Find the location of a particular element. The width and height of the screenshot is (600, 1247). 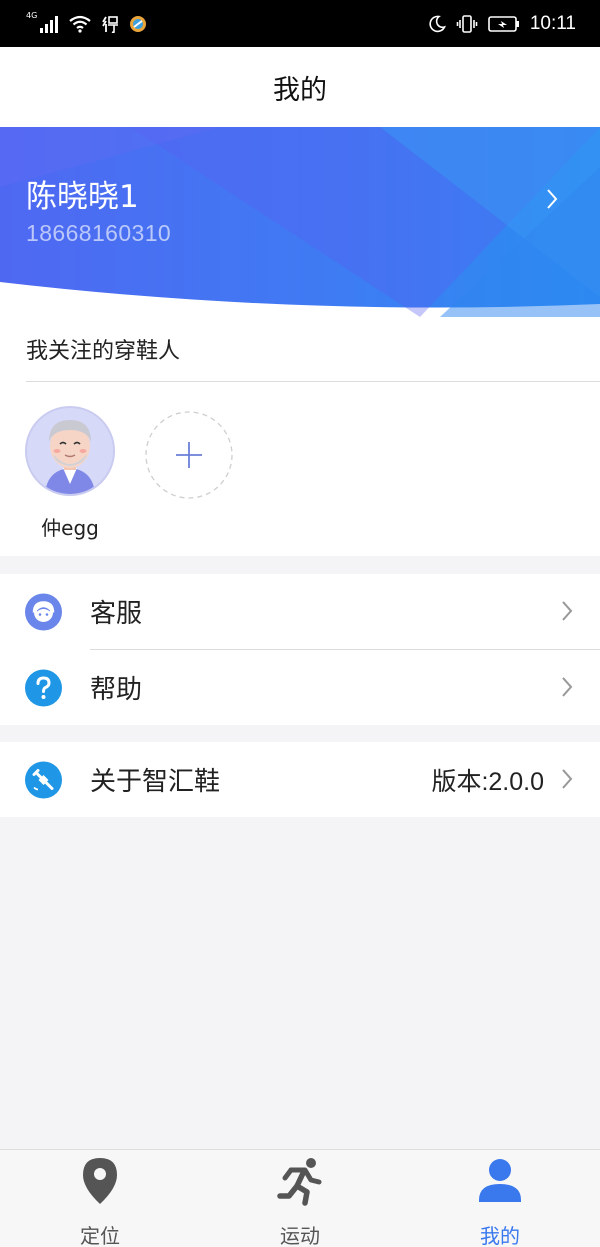

status-right: 10:11 is located at coordinates (502, 24).